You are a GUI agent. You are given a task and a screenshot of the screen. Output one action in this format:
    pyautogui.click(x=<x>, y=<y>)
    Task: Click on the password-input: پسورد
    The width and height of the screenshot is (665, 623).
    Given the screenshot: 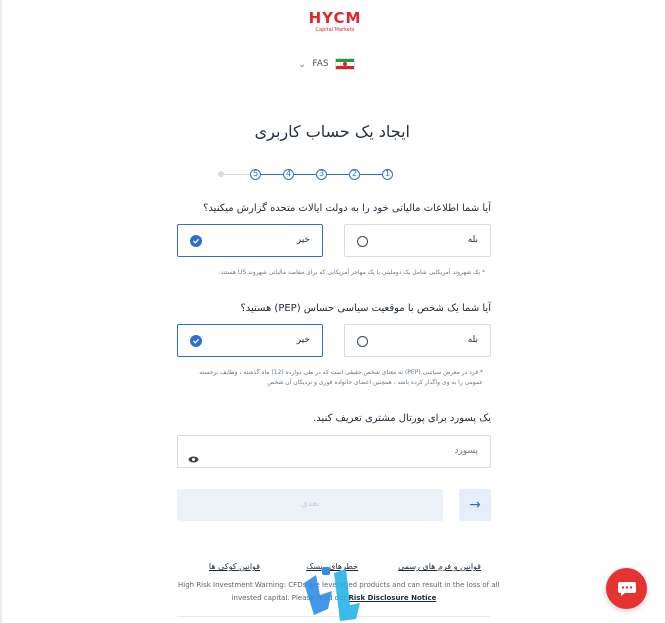 What is the action you would take?
    pyautogui.click(x=334, y=451)
    